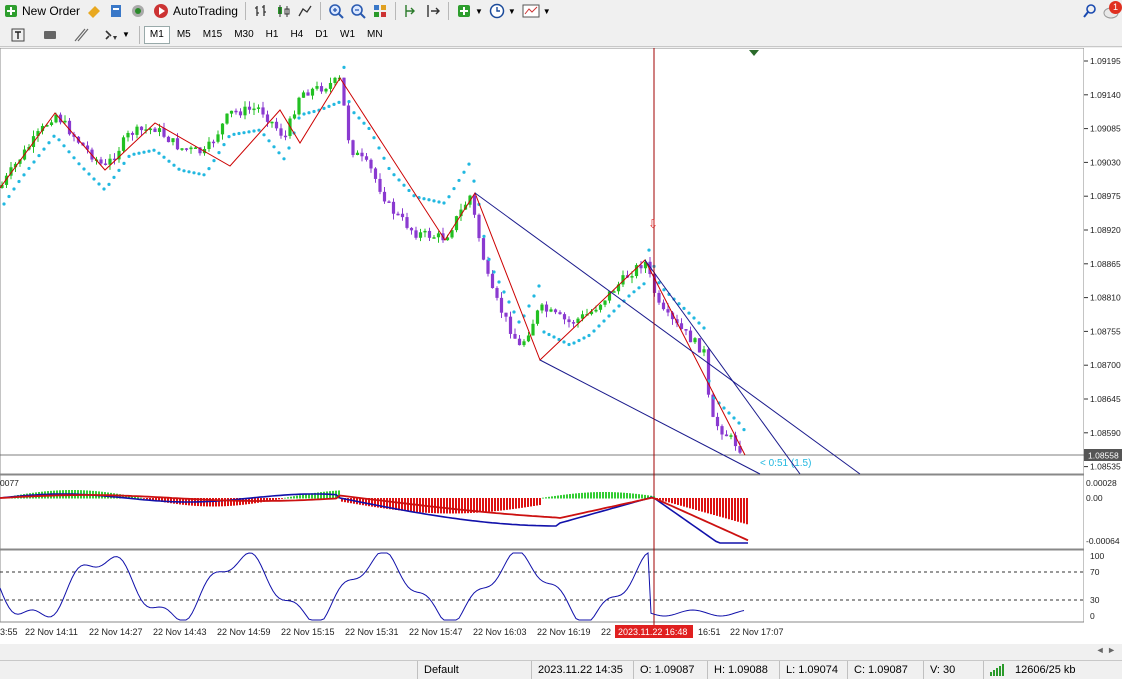  Describe the element at coordinates (18, 35) in the screenshot. I see `text-tool-button` at that location.